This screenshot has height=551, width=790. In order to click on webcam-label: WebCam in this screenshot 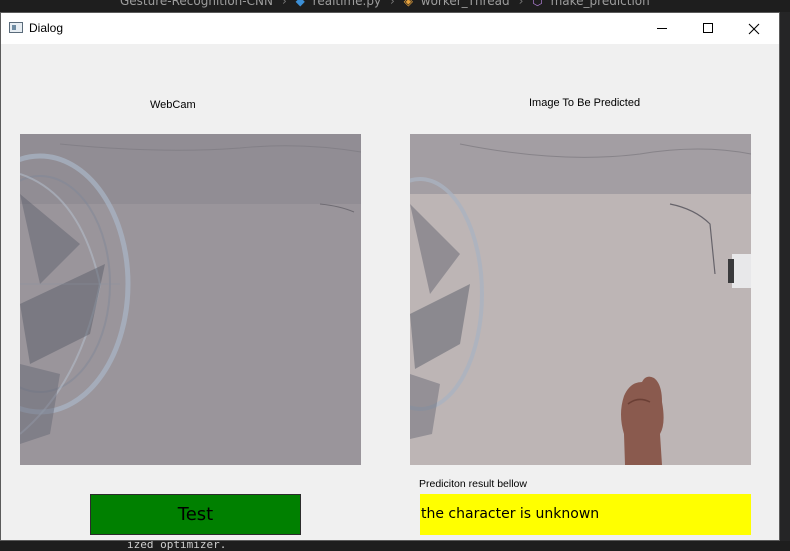, I will do `click(173, 105)`.